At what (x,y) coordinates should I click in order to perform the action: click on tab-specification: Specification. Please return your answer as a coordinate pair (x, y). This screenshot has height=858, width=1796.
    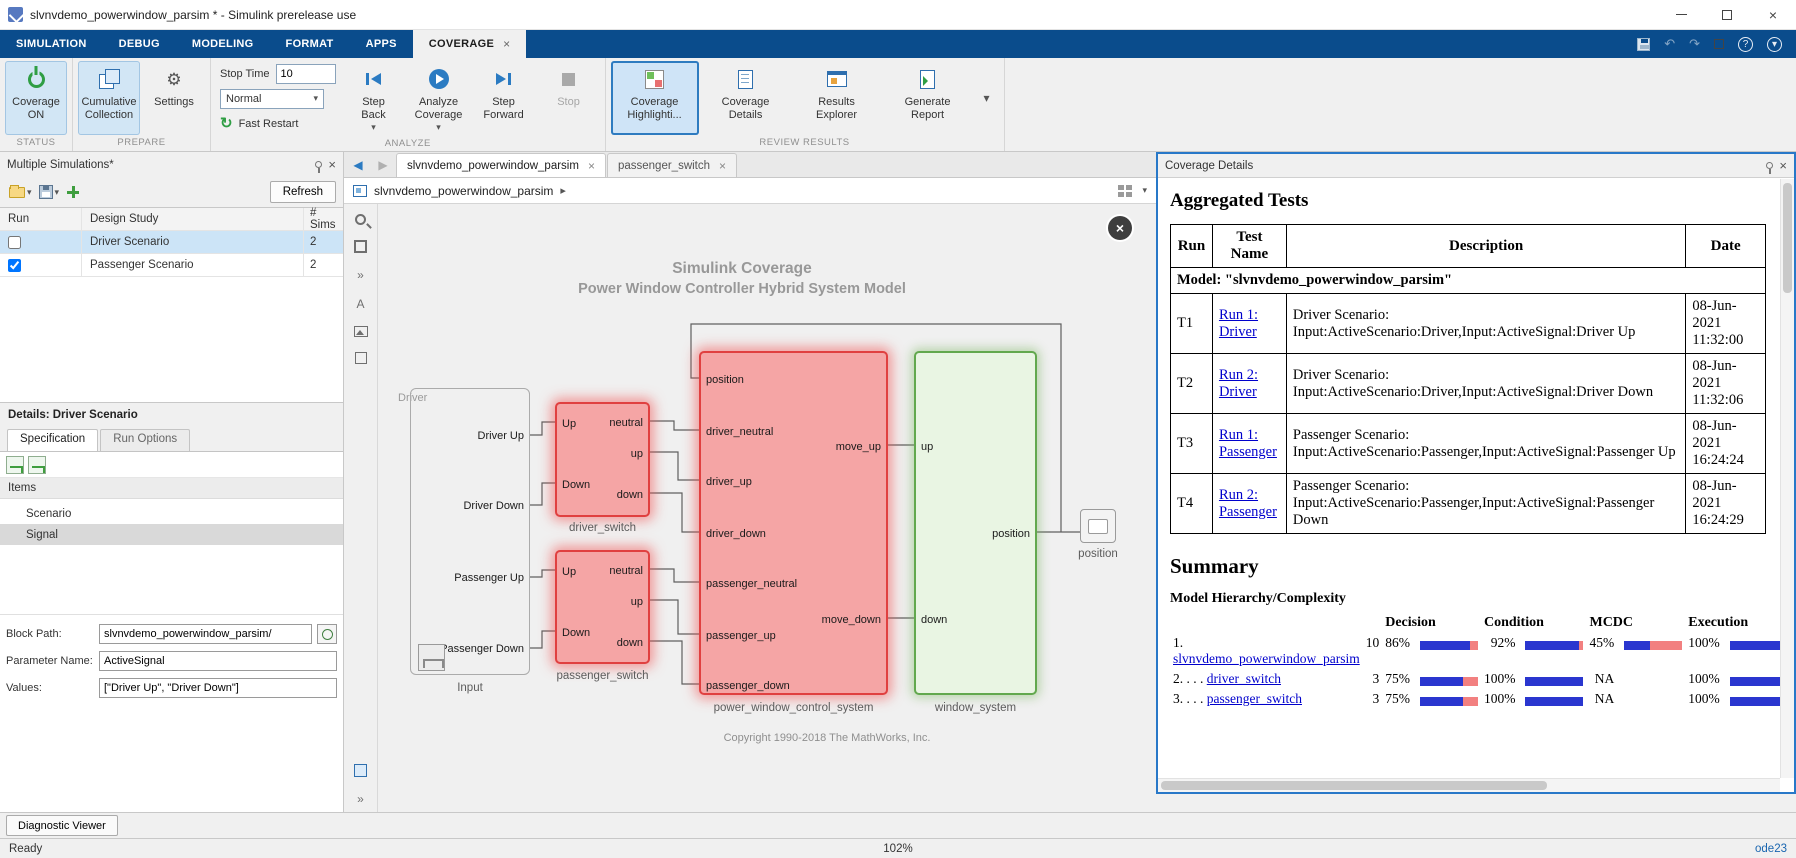
    Looking at the image, I should click on (53, 440).